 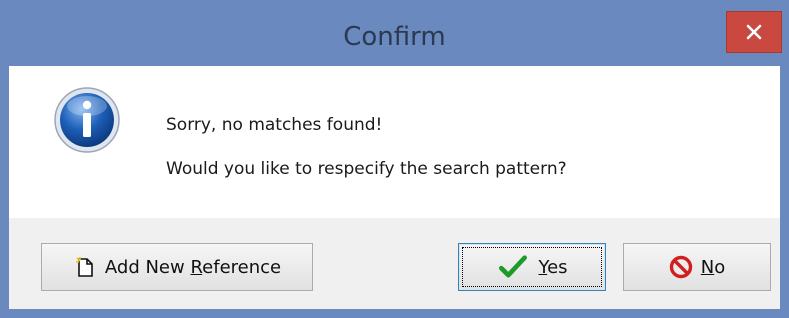 What do you see at coordinates (394, 37) in the screenshot?
I see `dialog-title: Confirm` at bounding box center [394, 37].